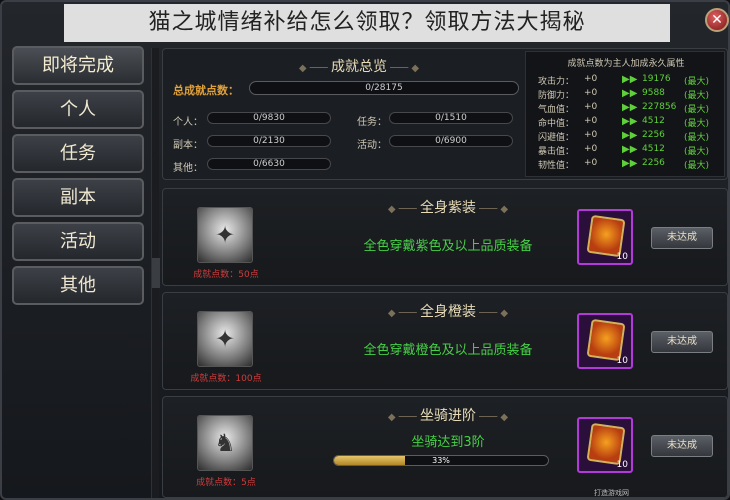 The image size is (730, 500). What do you see at coordinates (78, 285) in the screenshot?
I see `sidebar-item-other: 其他` at bounding box center [78, 285].